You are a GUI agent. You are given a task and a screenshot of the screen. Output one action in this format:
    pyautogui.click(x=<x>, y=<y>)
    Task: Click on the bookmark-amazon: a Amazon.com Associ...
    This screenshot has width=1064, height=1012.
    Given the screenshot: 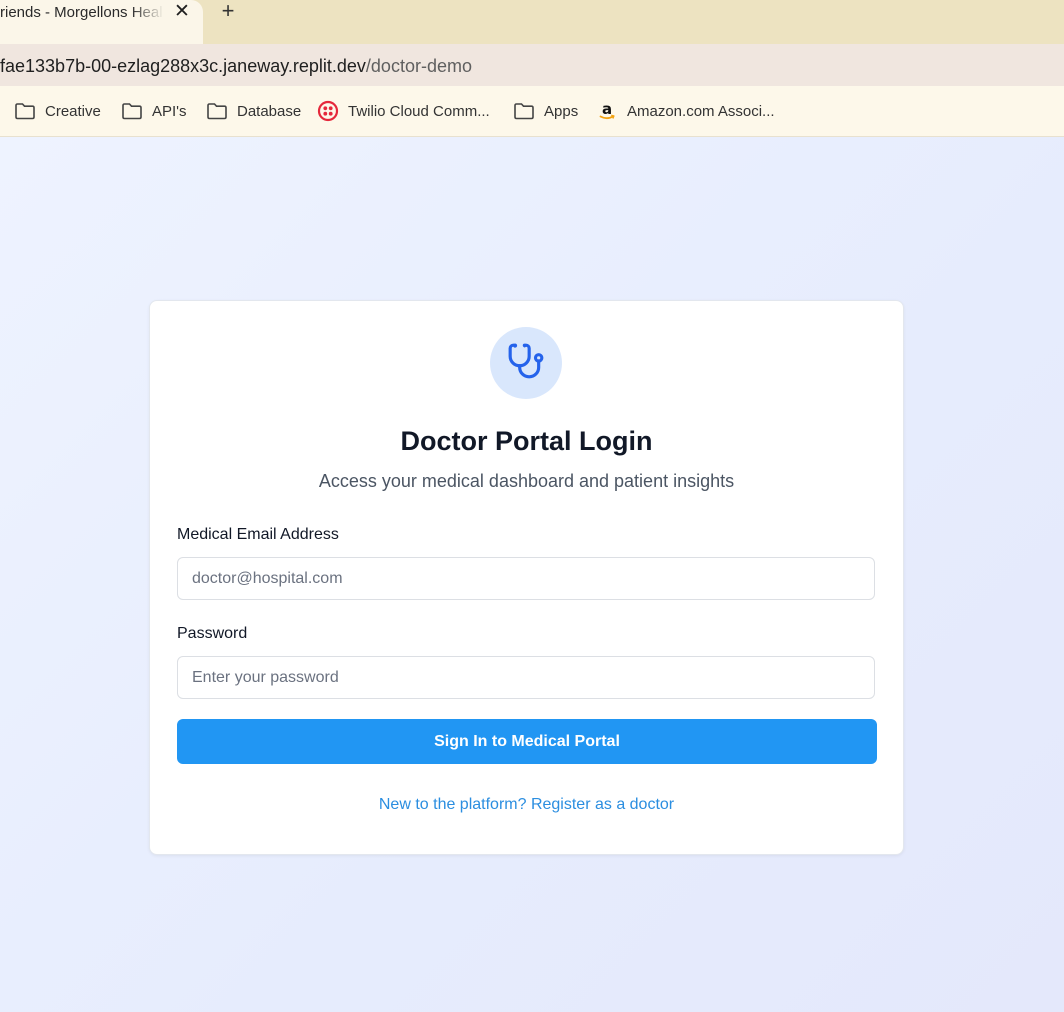 What is the action you would take?
    pyautogui.click(x=685, y=111)
    